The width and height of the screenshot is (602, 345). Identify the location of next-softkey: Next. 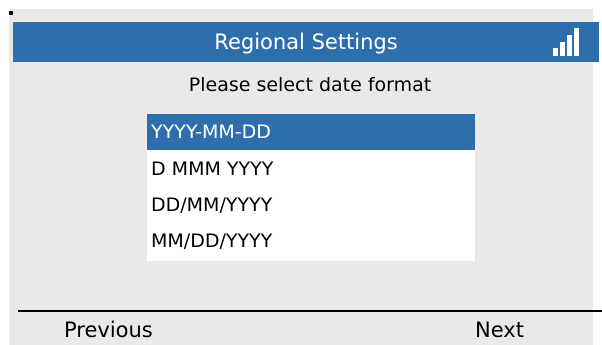
(499, 330).